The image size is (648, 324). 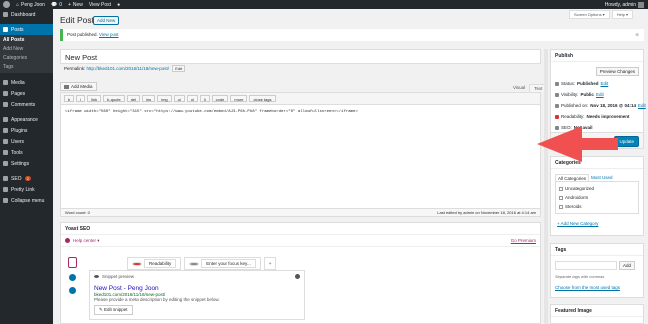 What do you see at coordinates (26, 49) in the screenshot?
I see `submenu-add-new: Add New` at bounding box center [26, 49].